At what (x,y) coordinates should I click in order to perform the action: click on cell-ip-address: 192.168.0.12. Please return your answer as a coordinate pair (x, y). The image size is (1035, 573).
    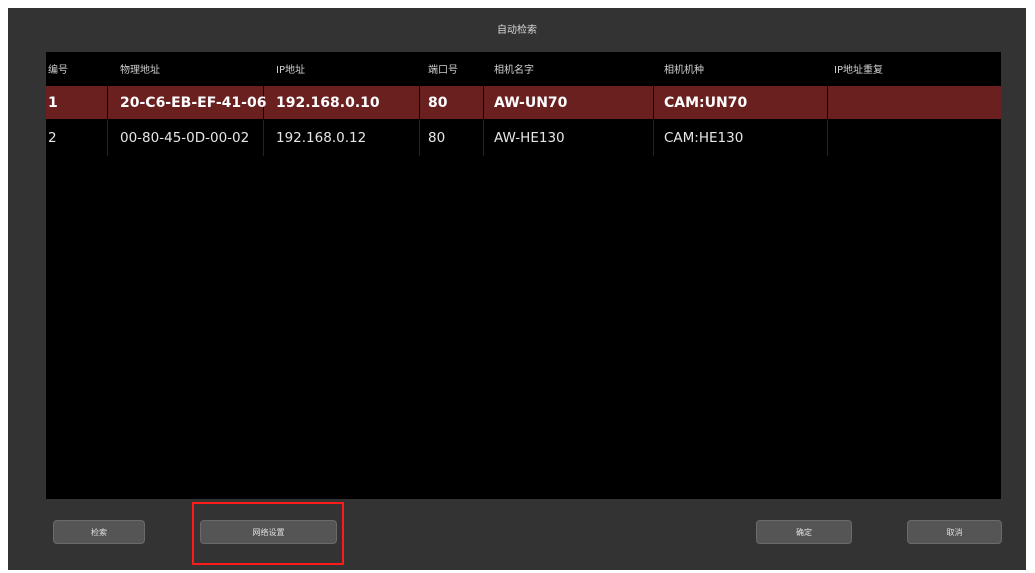
    Looking at the image, I should click on (342, 138).